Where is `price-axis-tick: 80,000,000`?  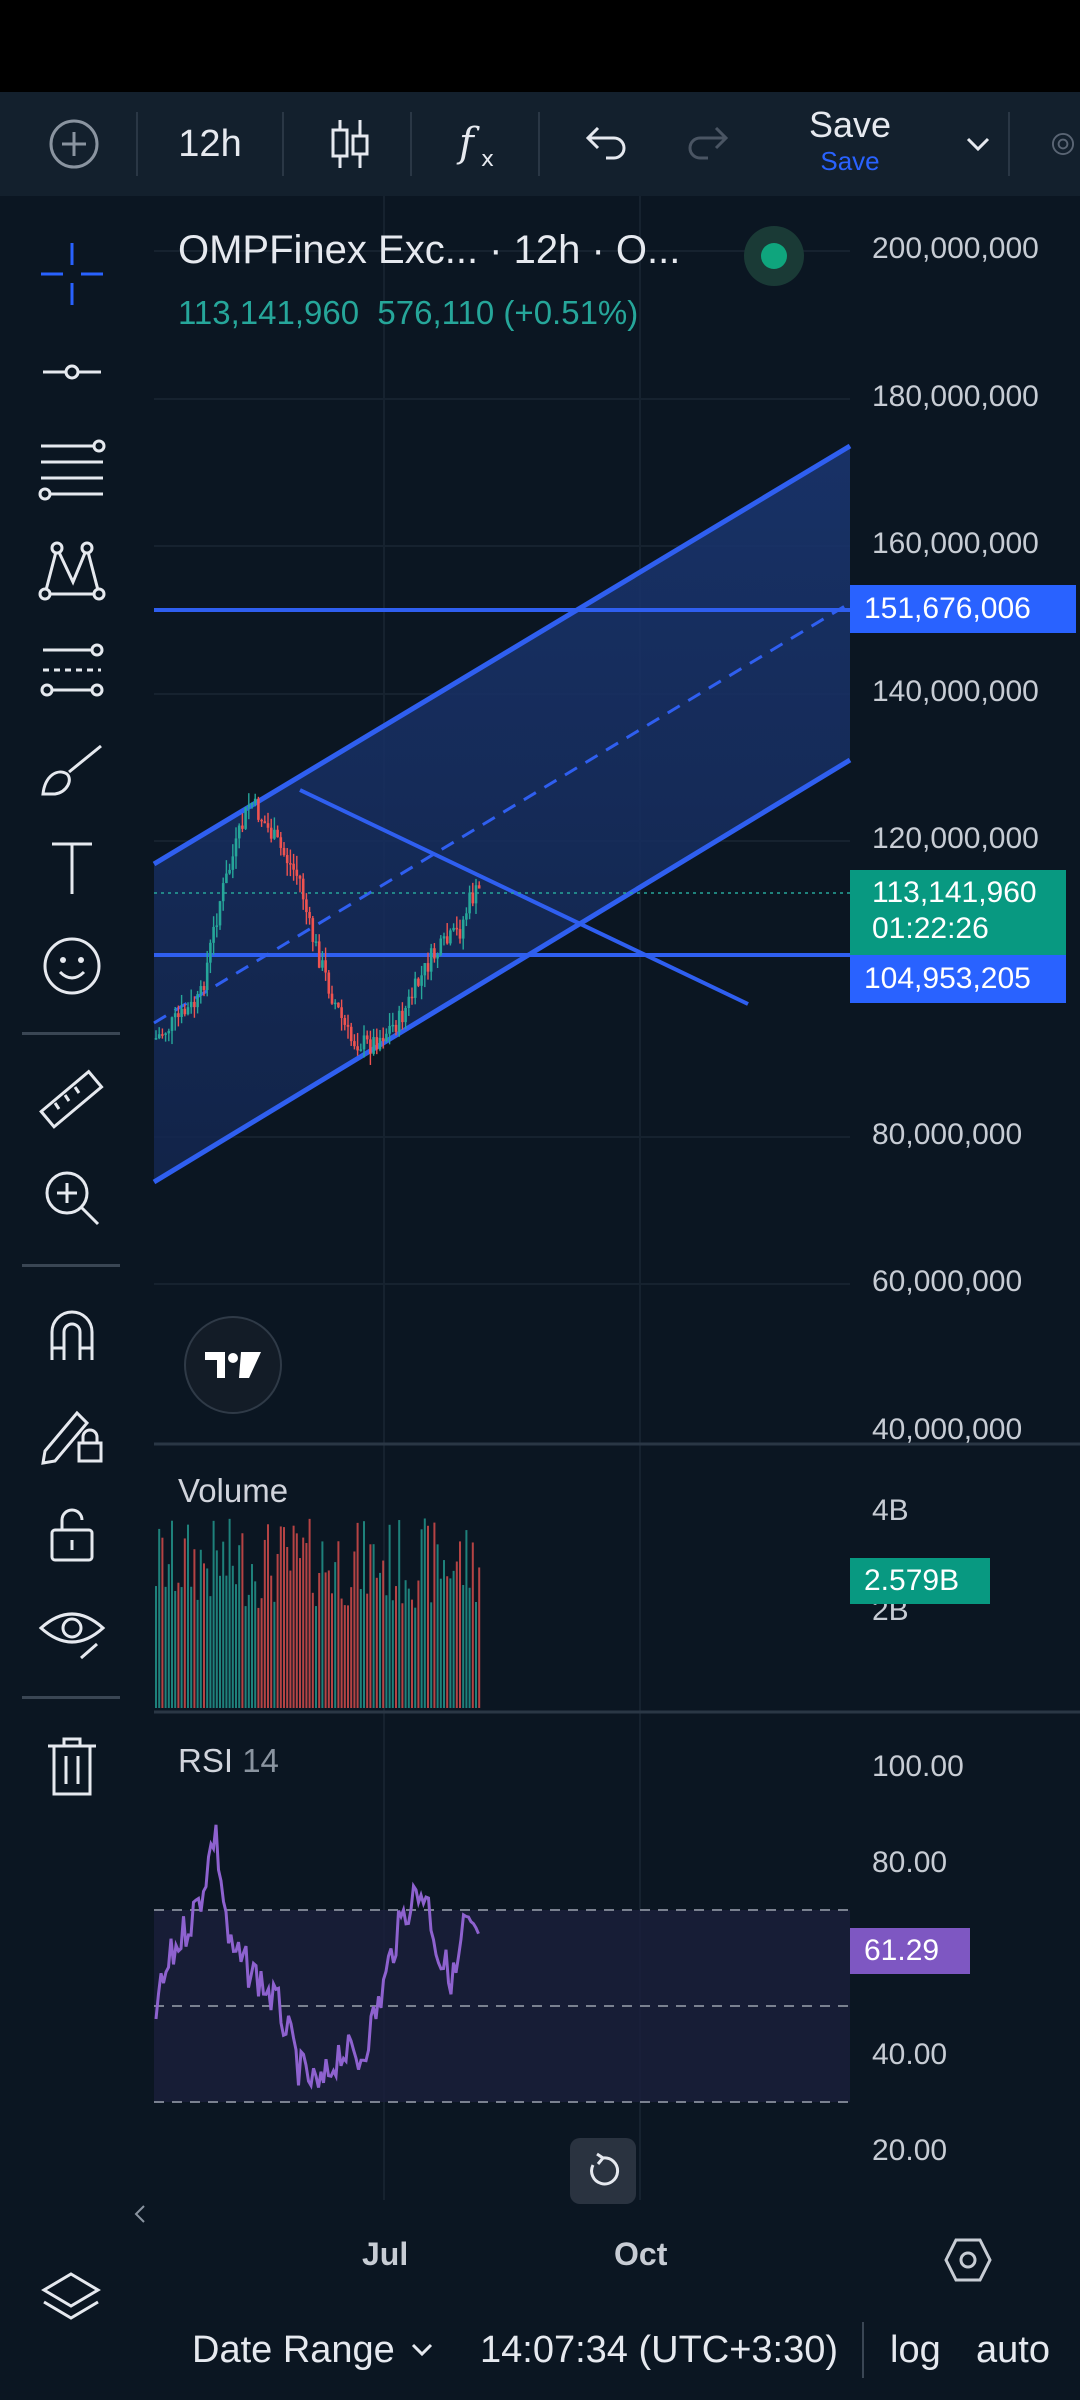 price-axis-tick: 80,000,000 is located at coordinates (947, 1134).